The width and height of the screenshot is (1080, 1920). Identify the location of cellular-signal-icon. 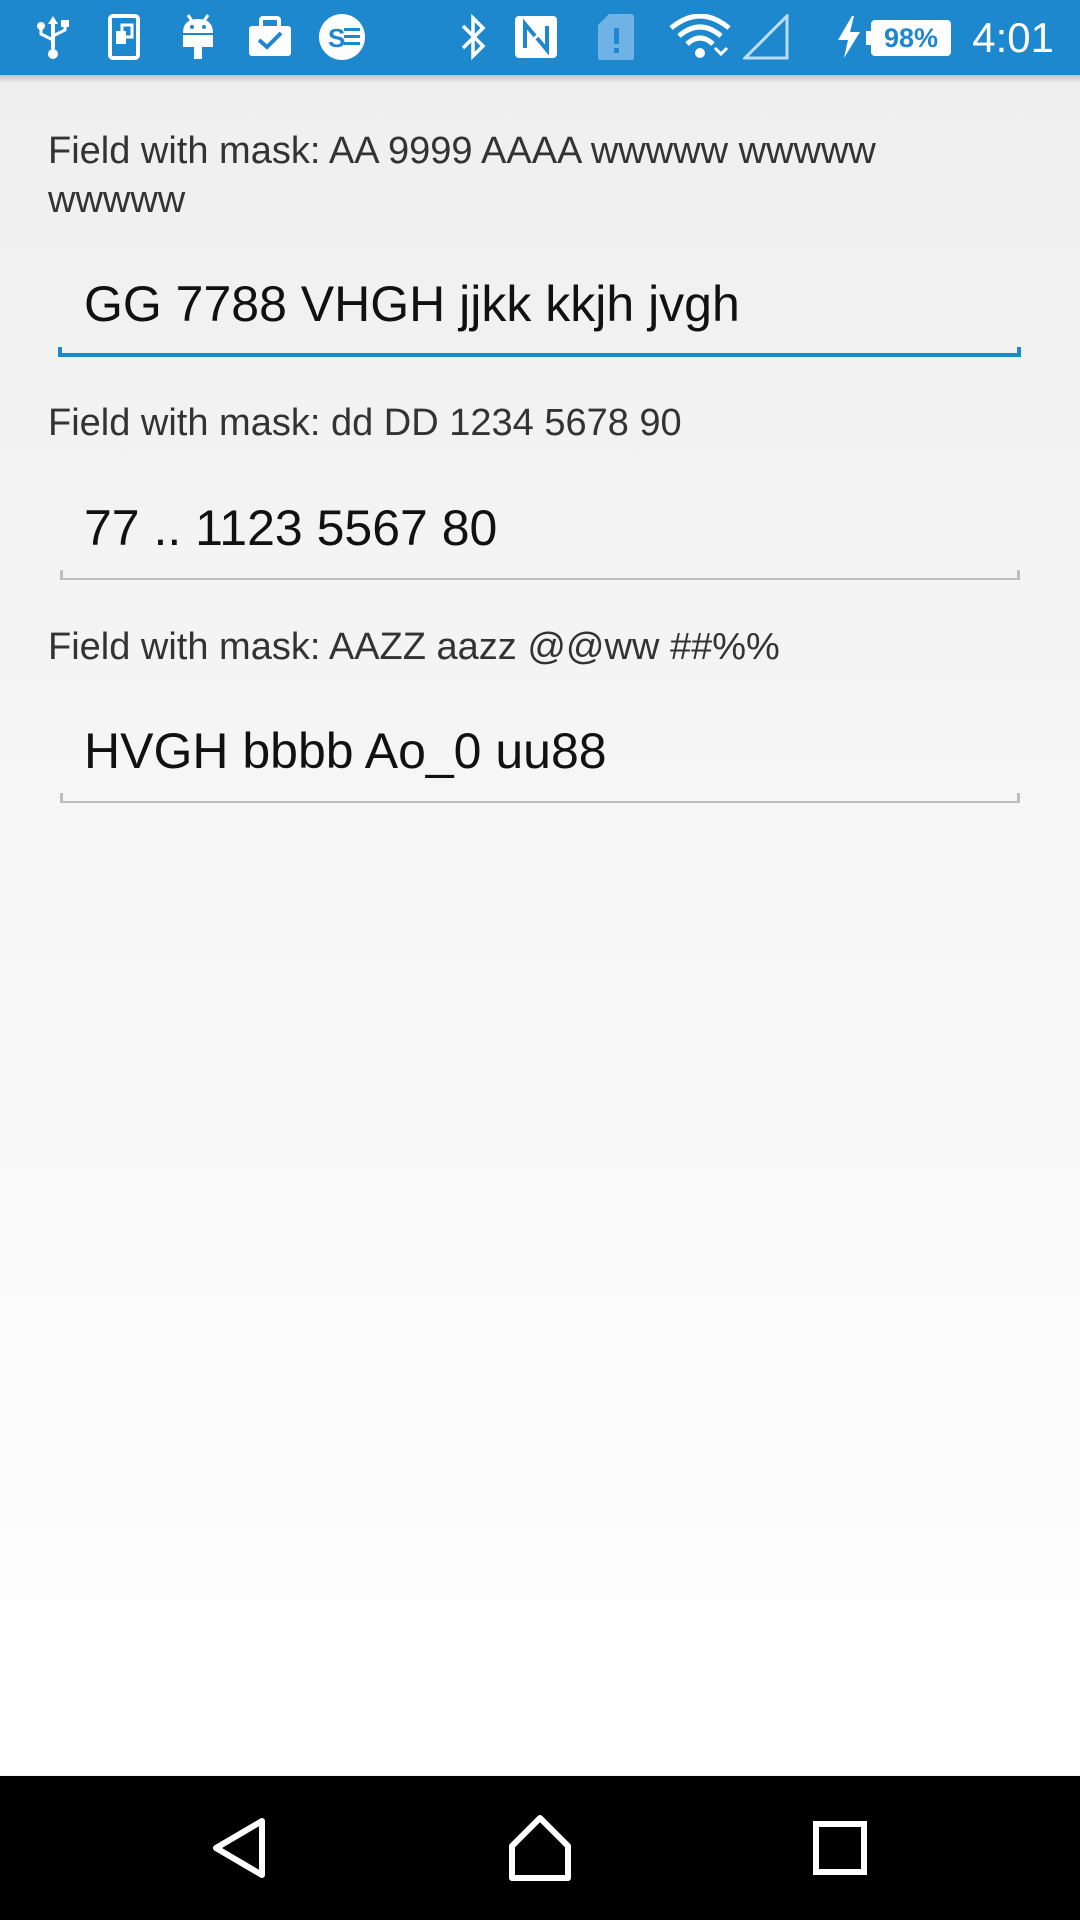
(766, 37).